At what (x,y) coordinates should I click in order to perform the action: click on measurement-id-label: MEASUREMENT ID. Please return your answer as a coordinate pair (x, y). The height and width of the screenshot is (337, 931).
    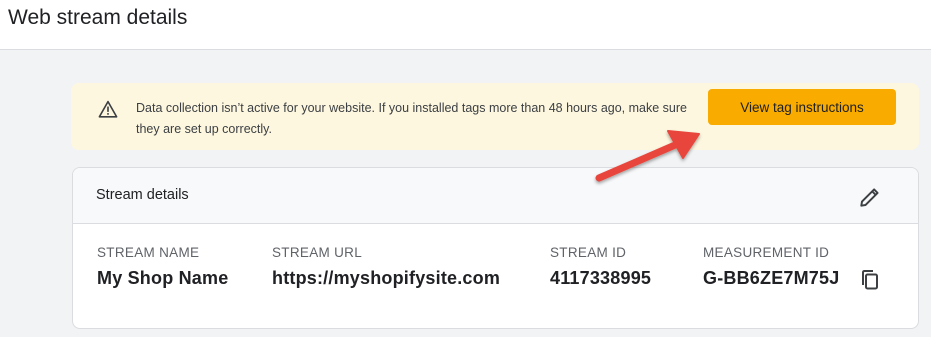
    Looking at the image, I should click on (766, 252).